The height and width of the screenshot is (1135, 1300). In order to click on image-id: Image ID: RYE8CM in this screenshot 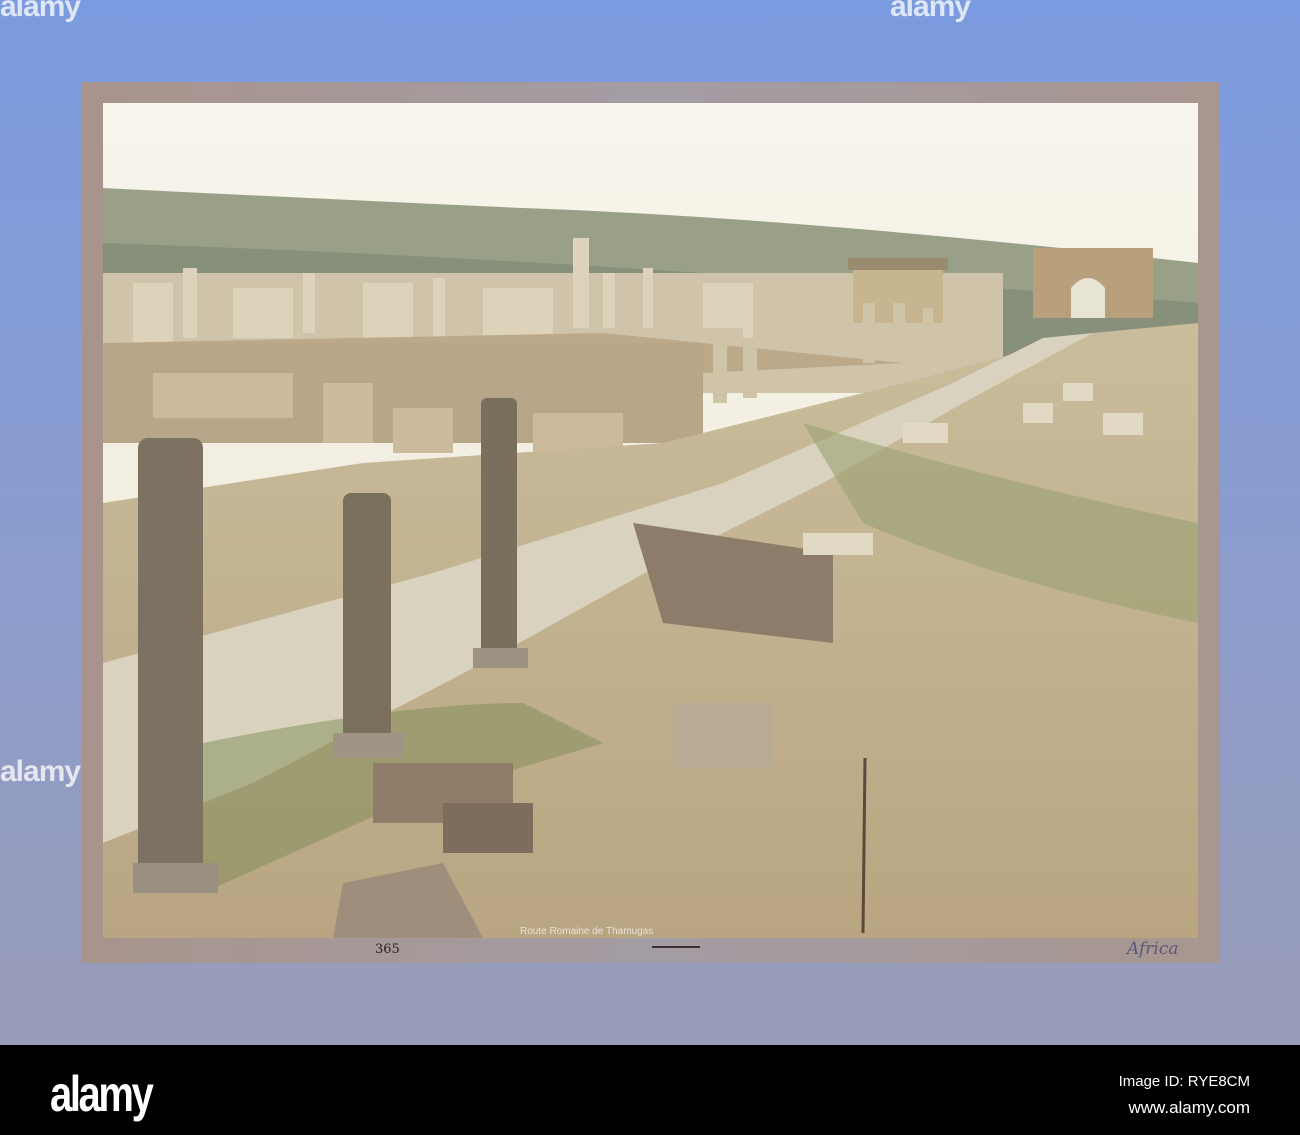, I will do `click(1184, 1081)`.